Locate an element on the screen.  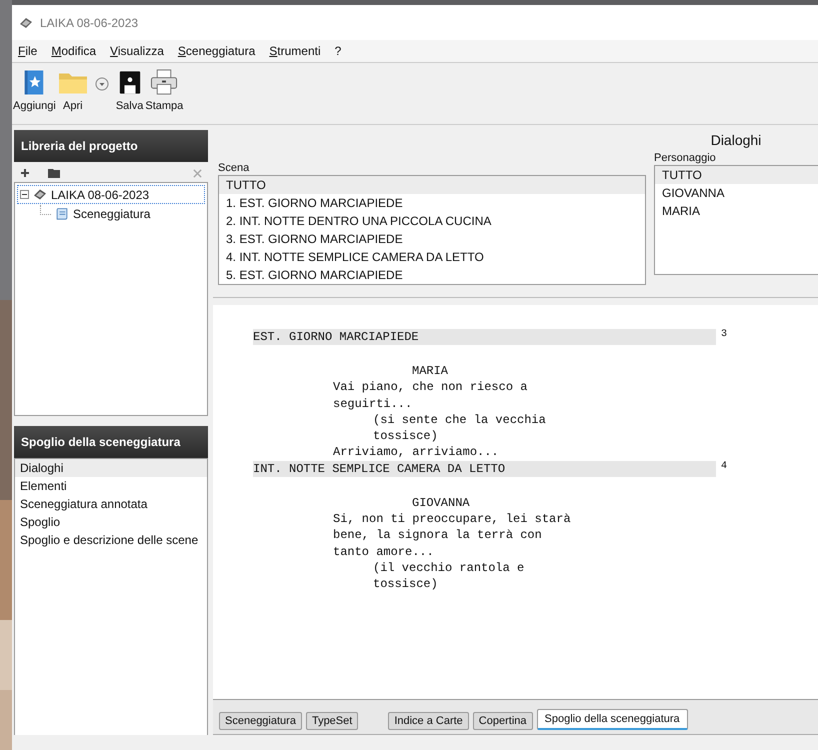
dialogue-line: Vai piano, che non riesco a is located at coordinates (430, 387).